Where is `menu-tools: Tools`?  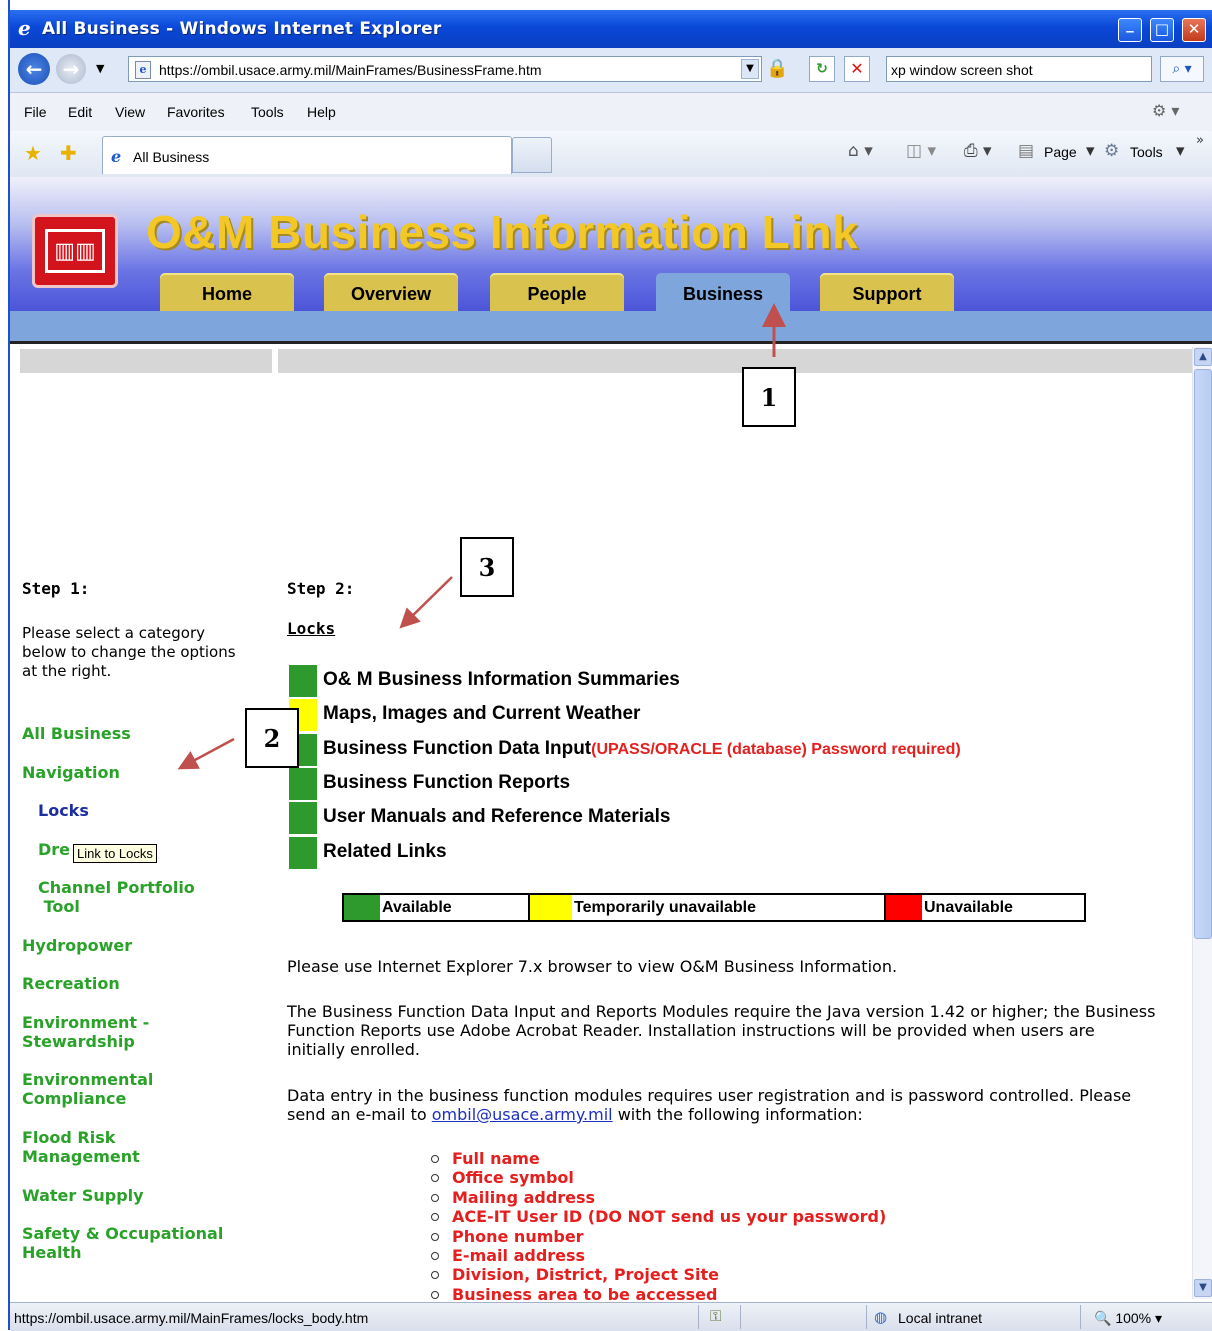
menu-tools: Tools is located at coordinates (267, 112).